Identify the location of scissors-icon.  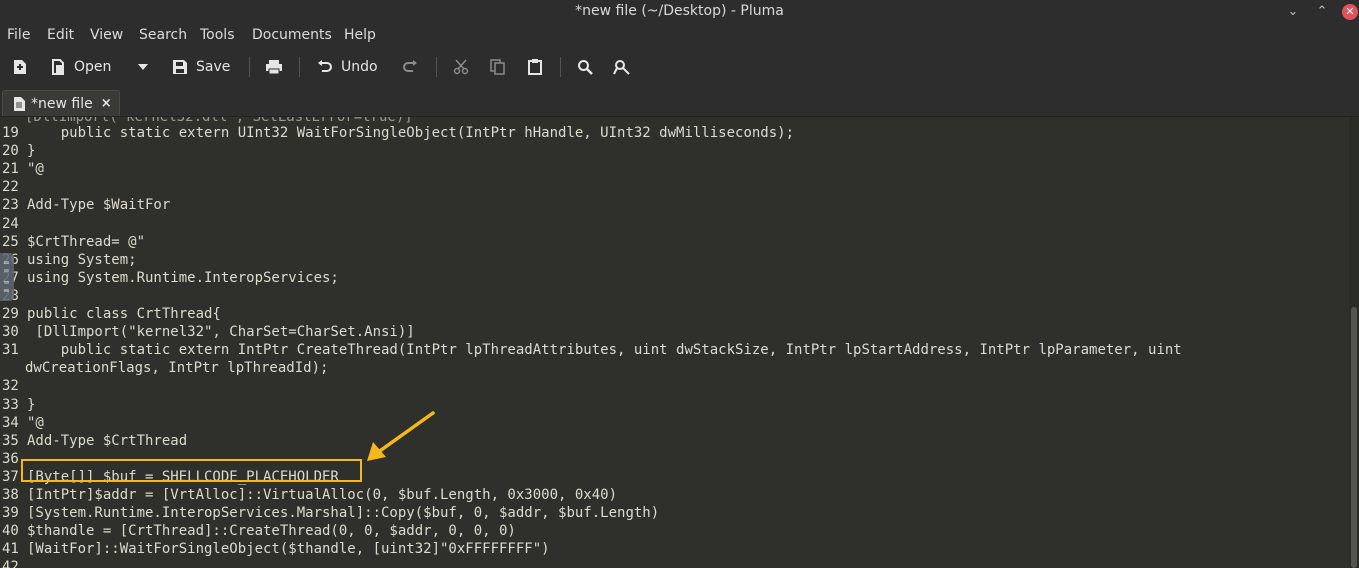
(461, 67).